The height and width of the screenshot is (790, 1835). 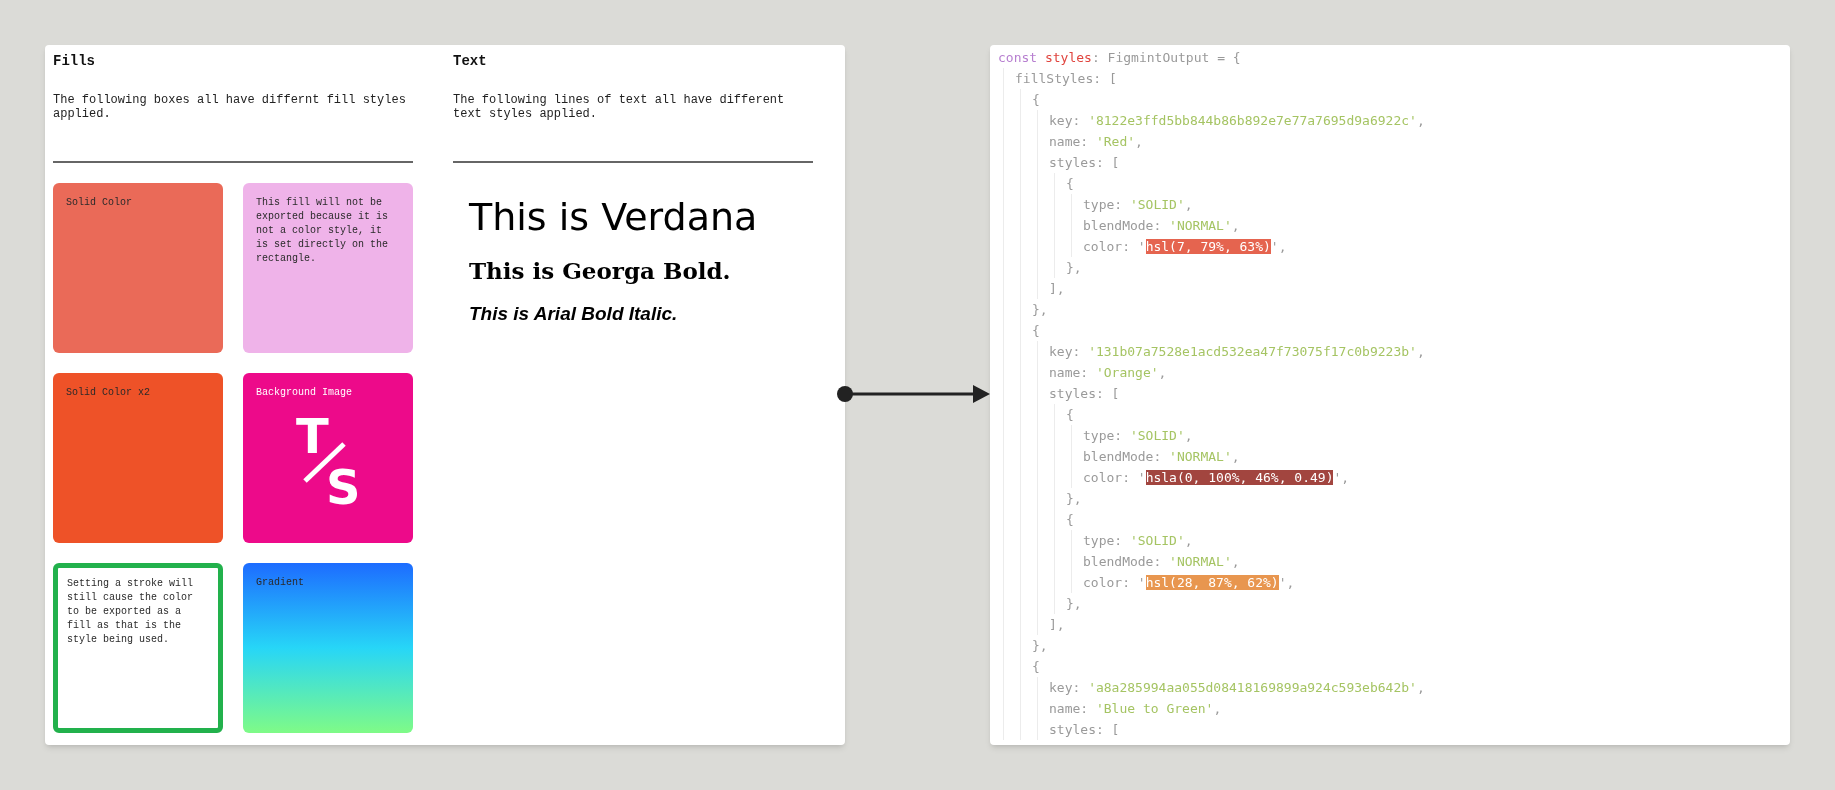 I want to click on code-line: name: 'Orange',, so click(x=1108, y=373).